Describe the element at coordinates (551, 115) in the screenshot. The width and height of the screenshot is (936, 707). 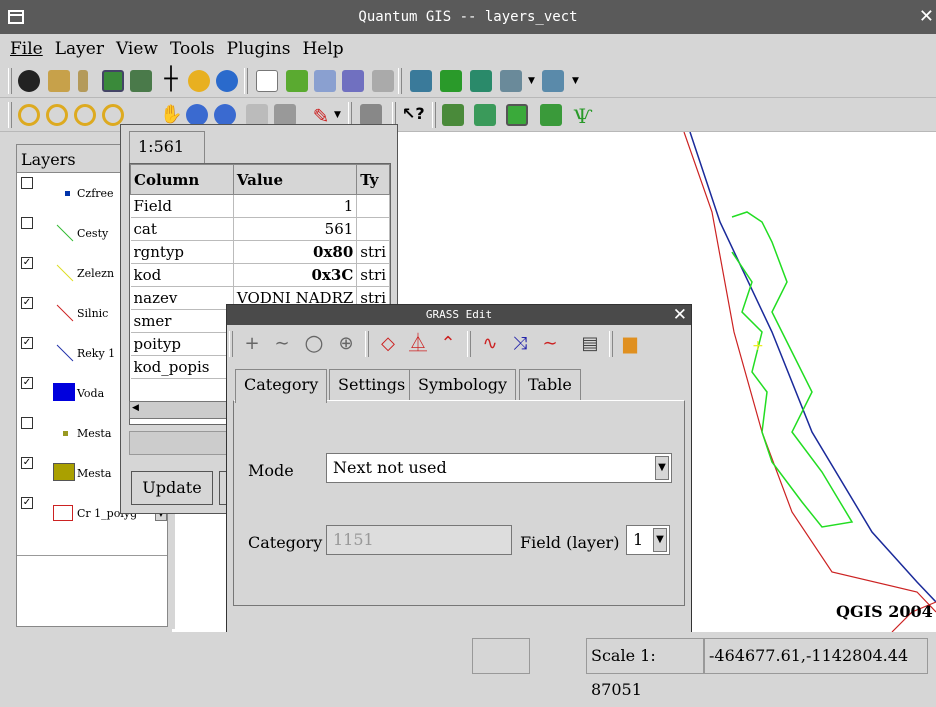
I see `grass-region-edit-icon` at that location.